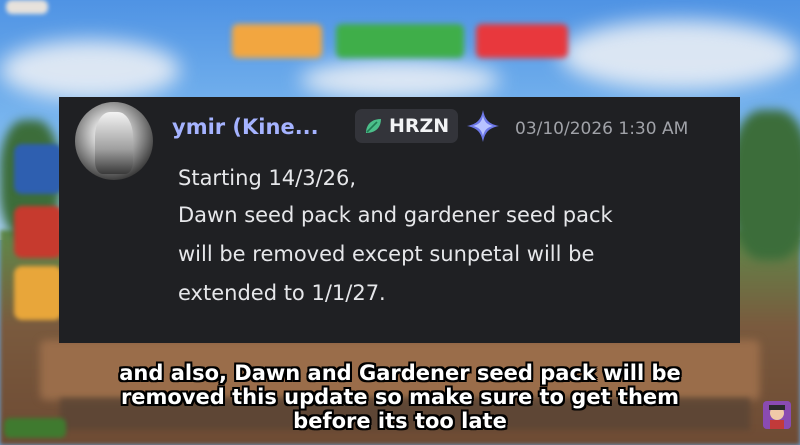 The image size is (800, 445). I want to click on message-line: extended to 1/1/27., so click(282, 293).